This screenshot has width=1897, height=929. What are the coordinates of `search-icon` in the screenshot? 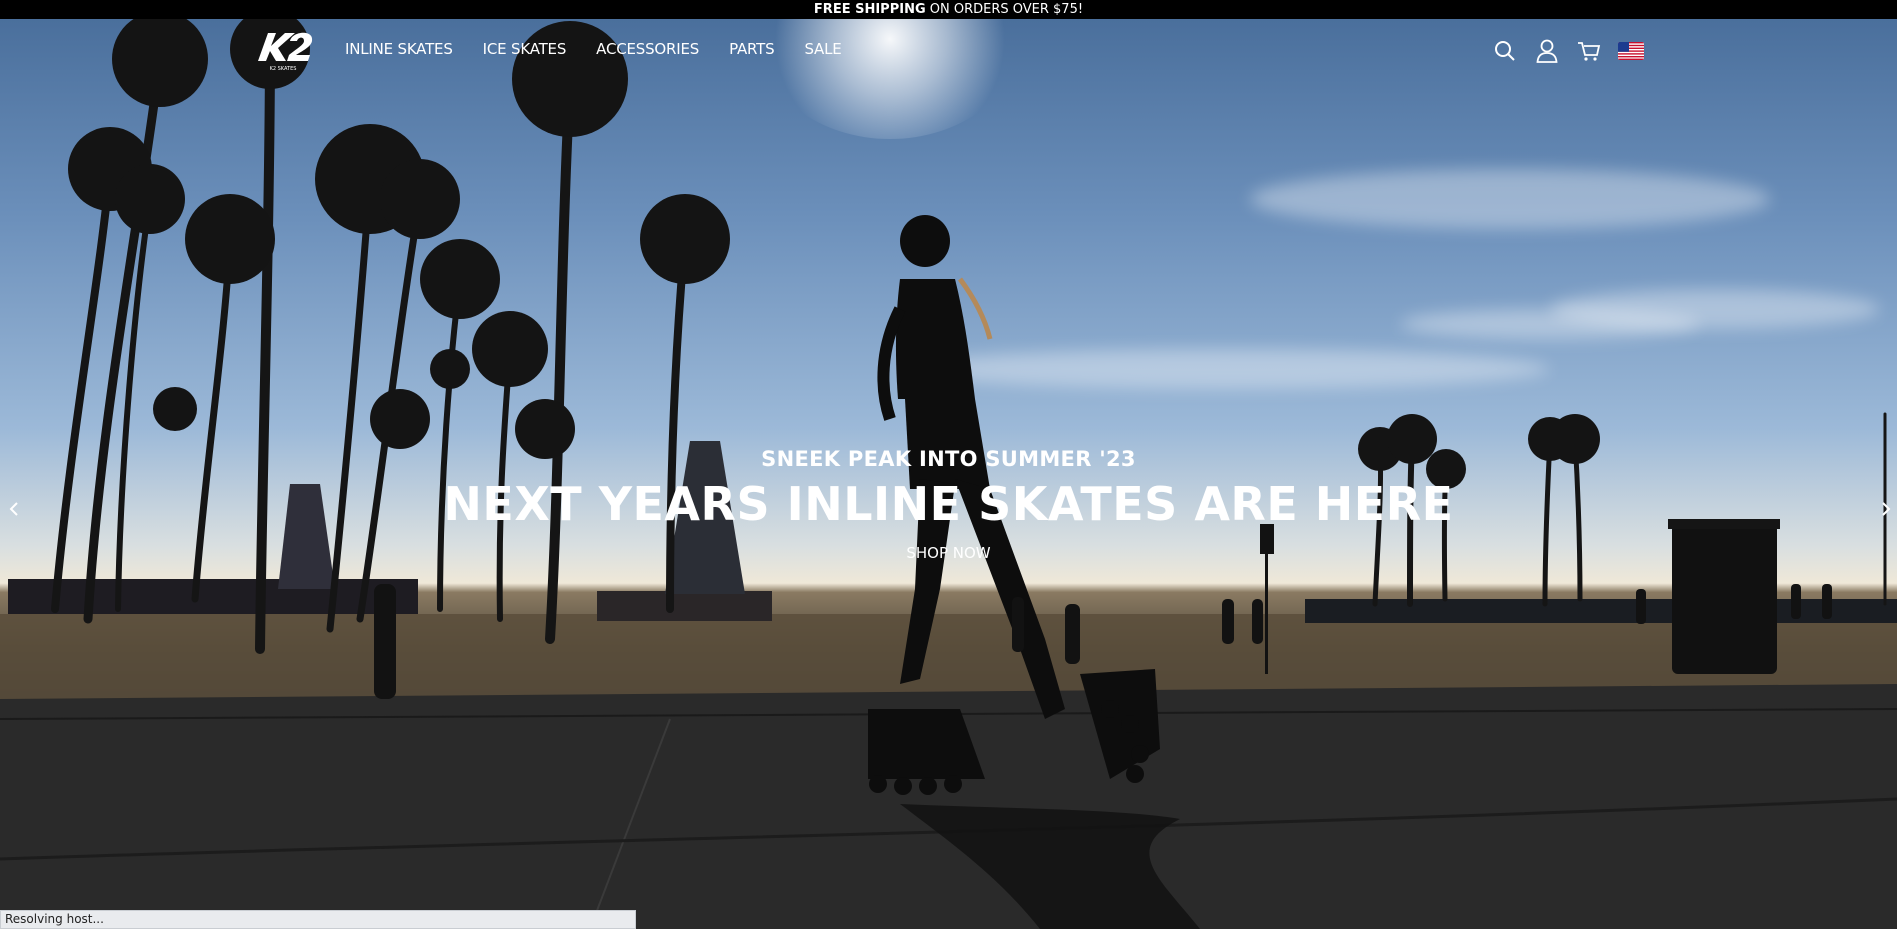 It's located at (1505, 51).